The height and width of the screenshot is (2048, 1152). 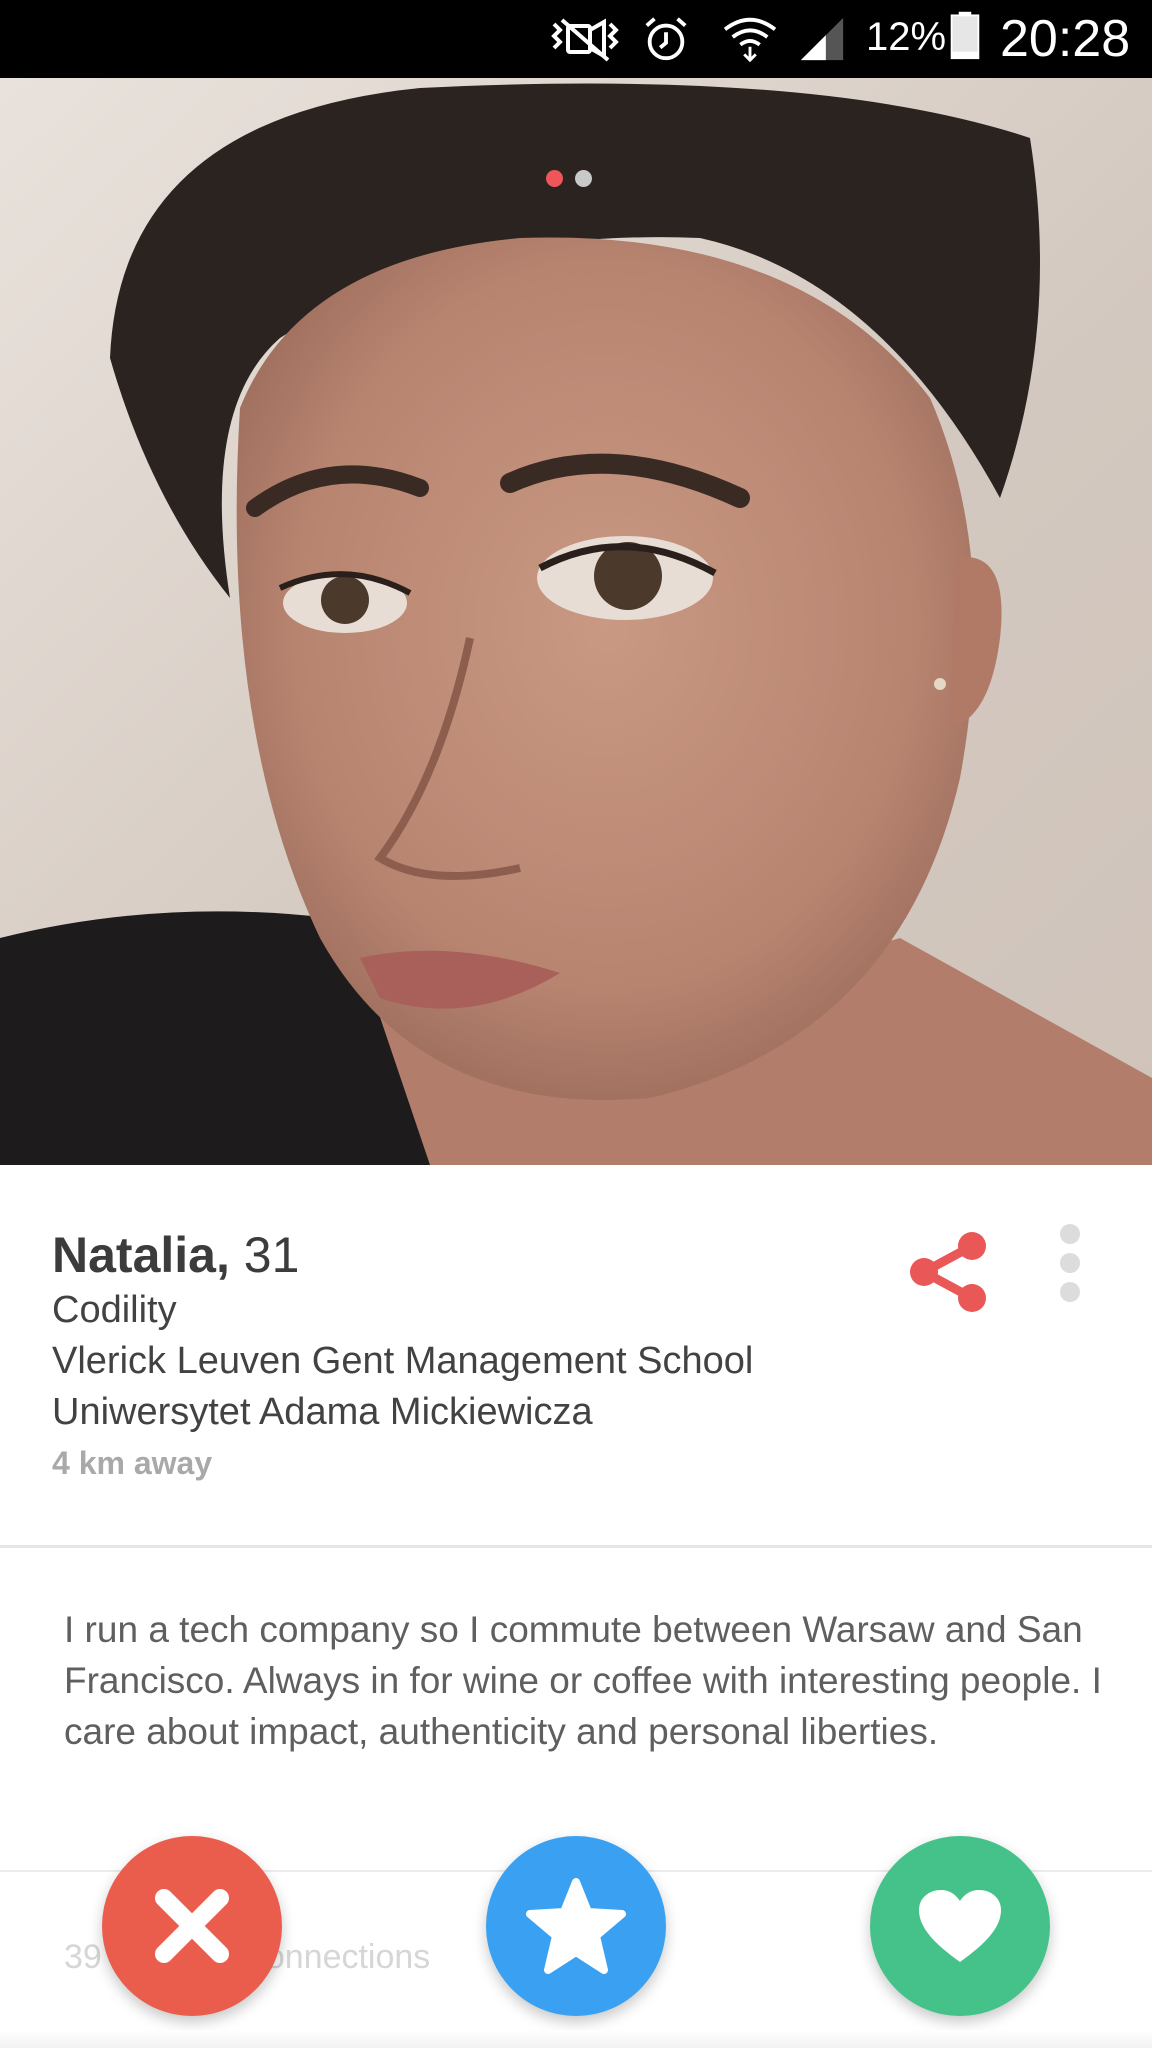 I want to click on super-like-button, so click(x=576, y=1926).